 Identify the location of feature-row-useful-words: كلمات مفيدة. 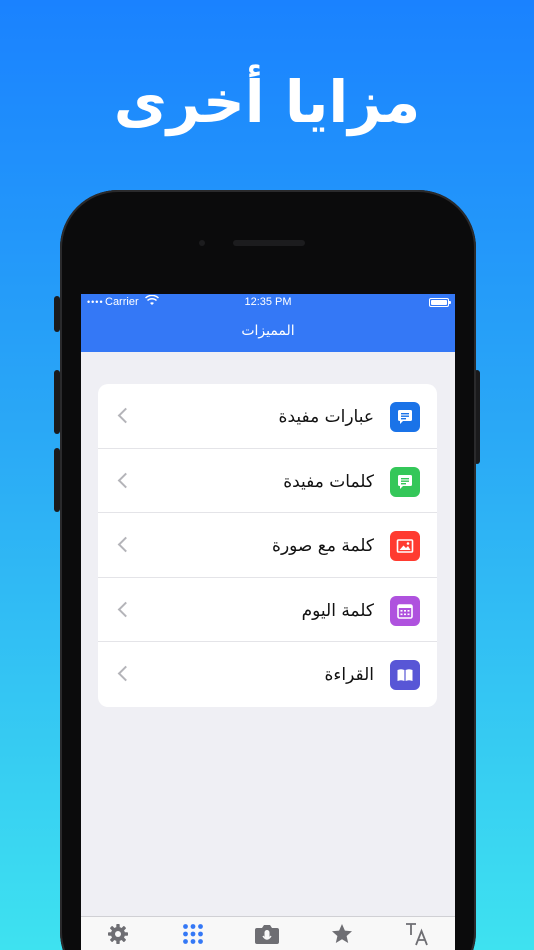
(267, 481).